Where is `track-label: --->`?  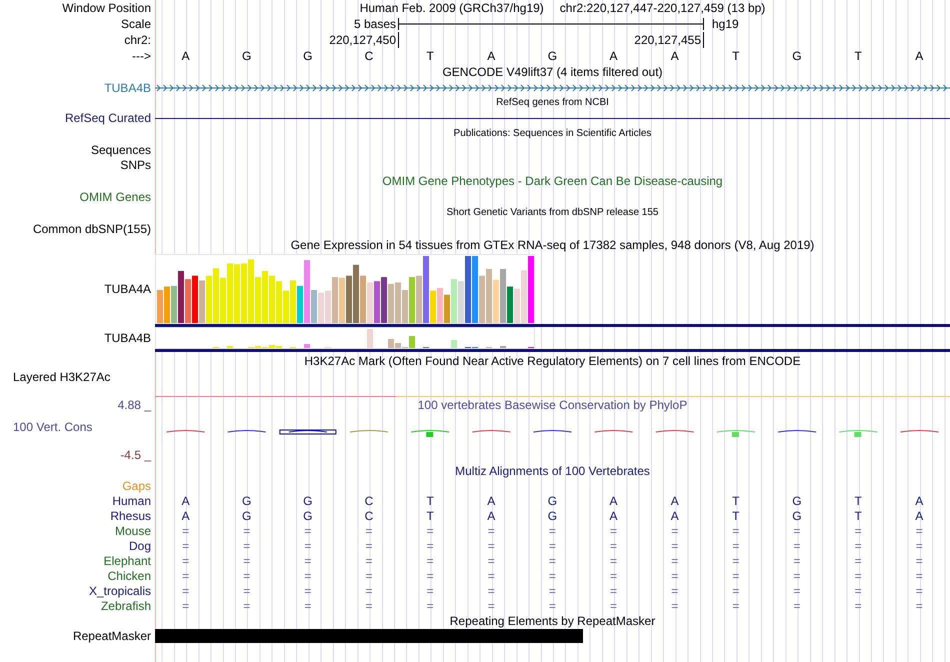 track-label: ---> is located at coordinates (141, 56).